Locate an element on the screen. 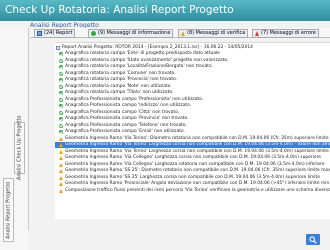 The height and width of the screenshot is (250, 330). tab-verify-label: (8) Messaggi di verifica is located at coordinates (216, 33).